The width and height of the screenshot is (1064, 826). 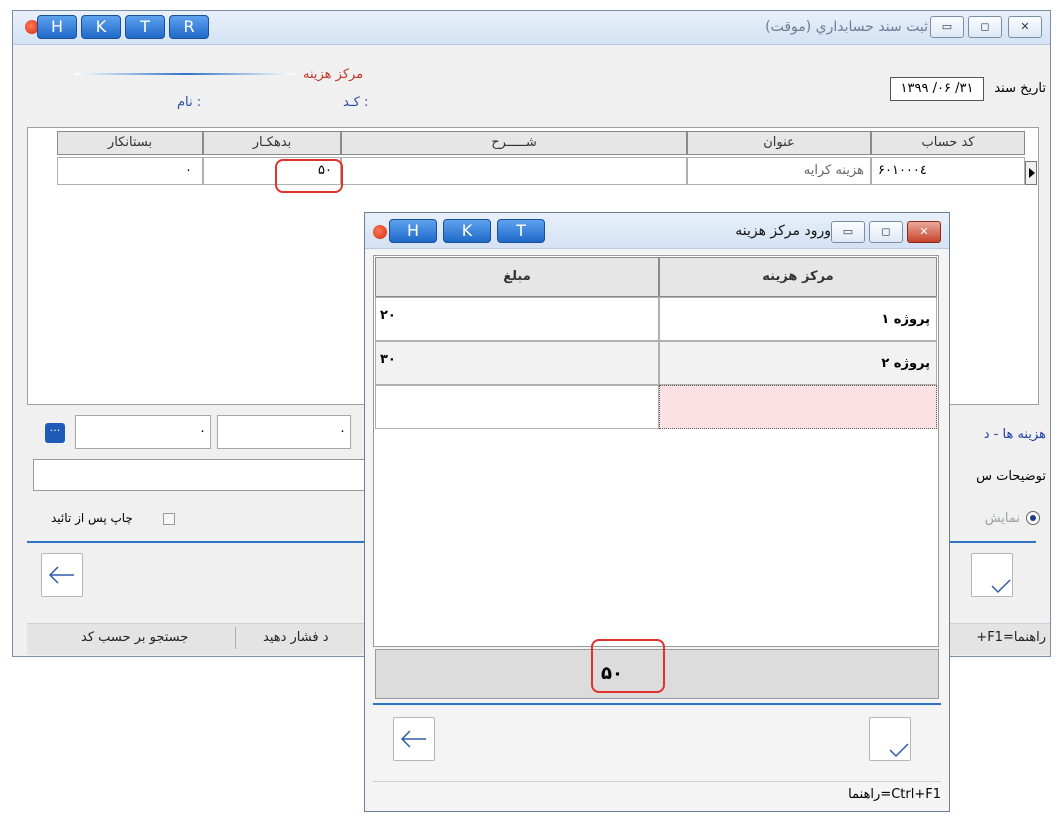 I want to click on status-search: جستجو بر حسب کد, so click(x=135, y=637).